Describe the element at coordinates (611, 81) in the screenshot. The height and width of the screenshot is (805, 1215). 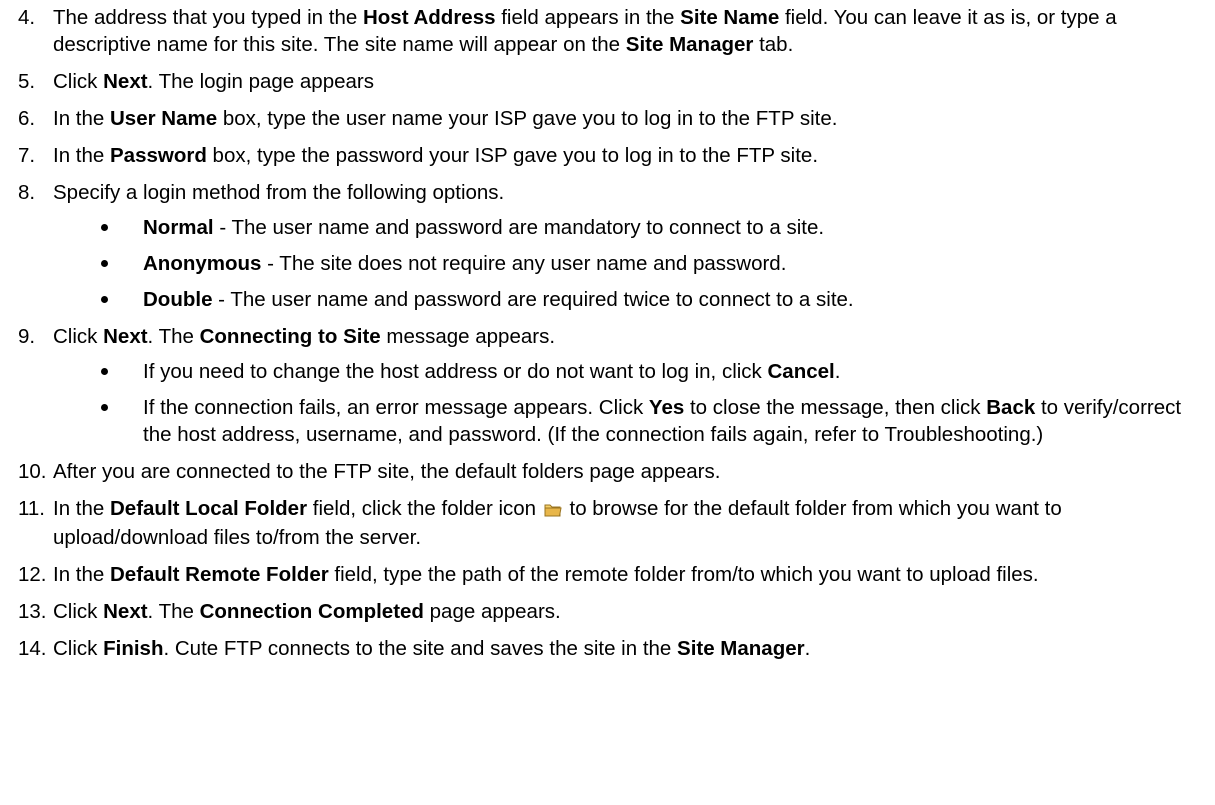
I see `step-5: 5. Click Next. The login page appears` at that location.